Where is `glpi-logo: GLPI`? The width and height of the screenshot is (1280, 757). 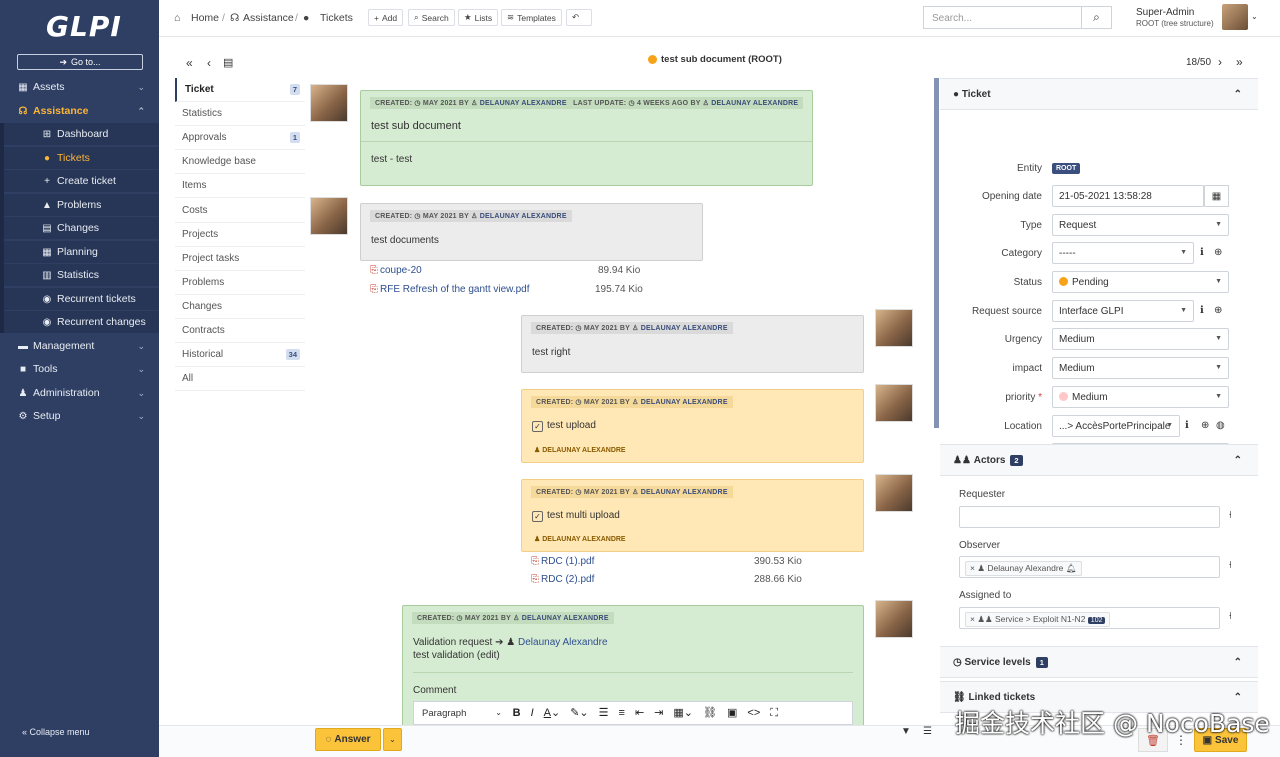
glpi-logo: GLPI is located at coordinates (84, 26).